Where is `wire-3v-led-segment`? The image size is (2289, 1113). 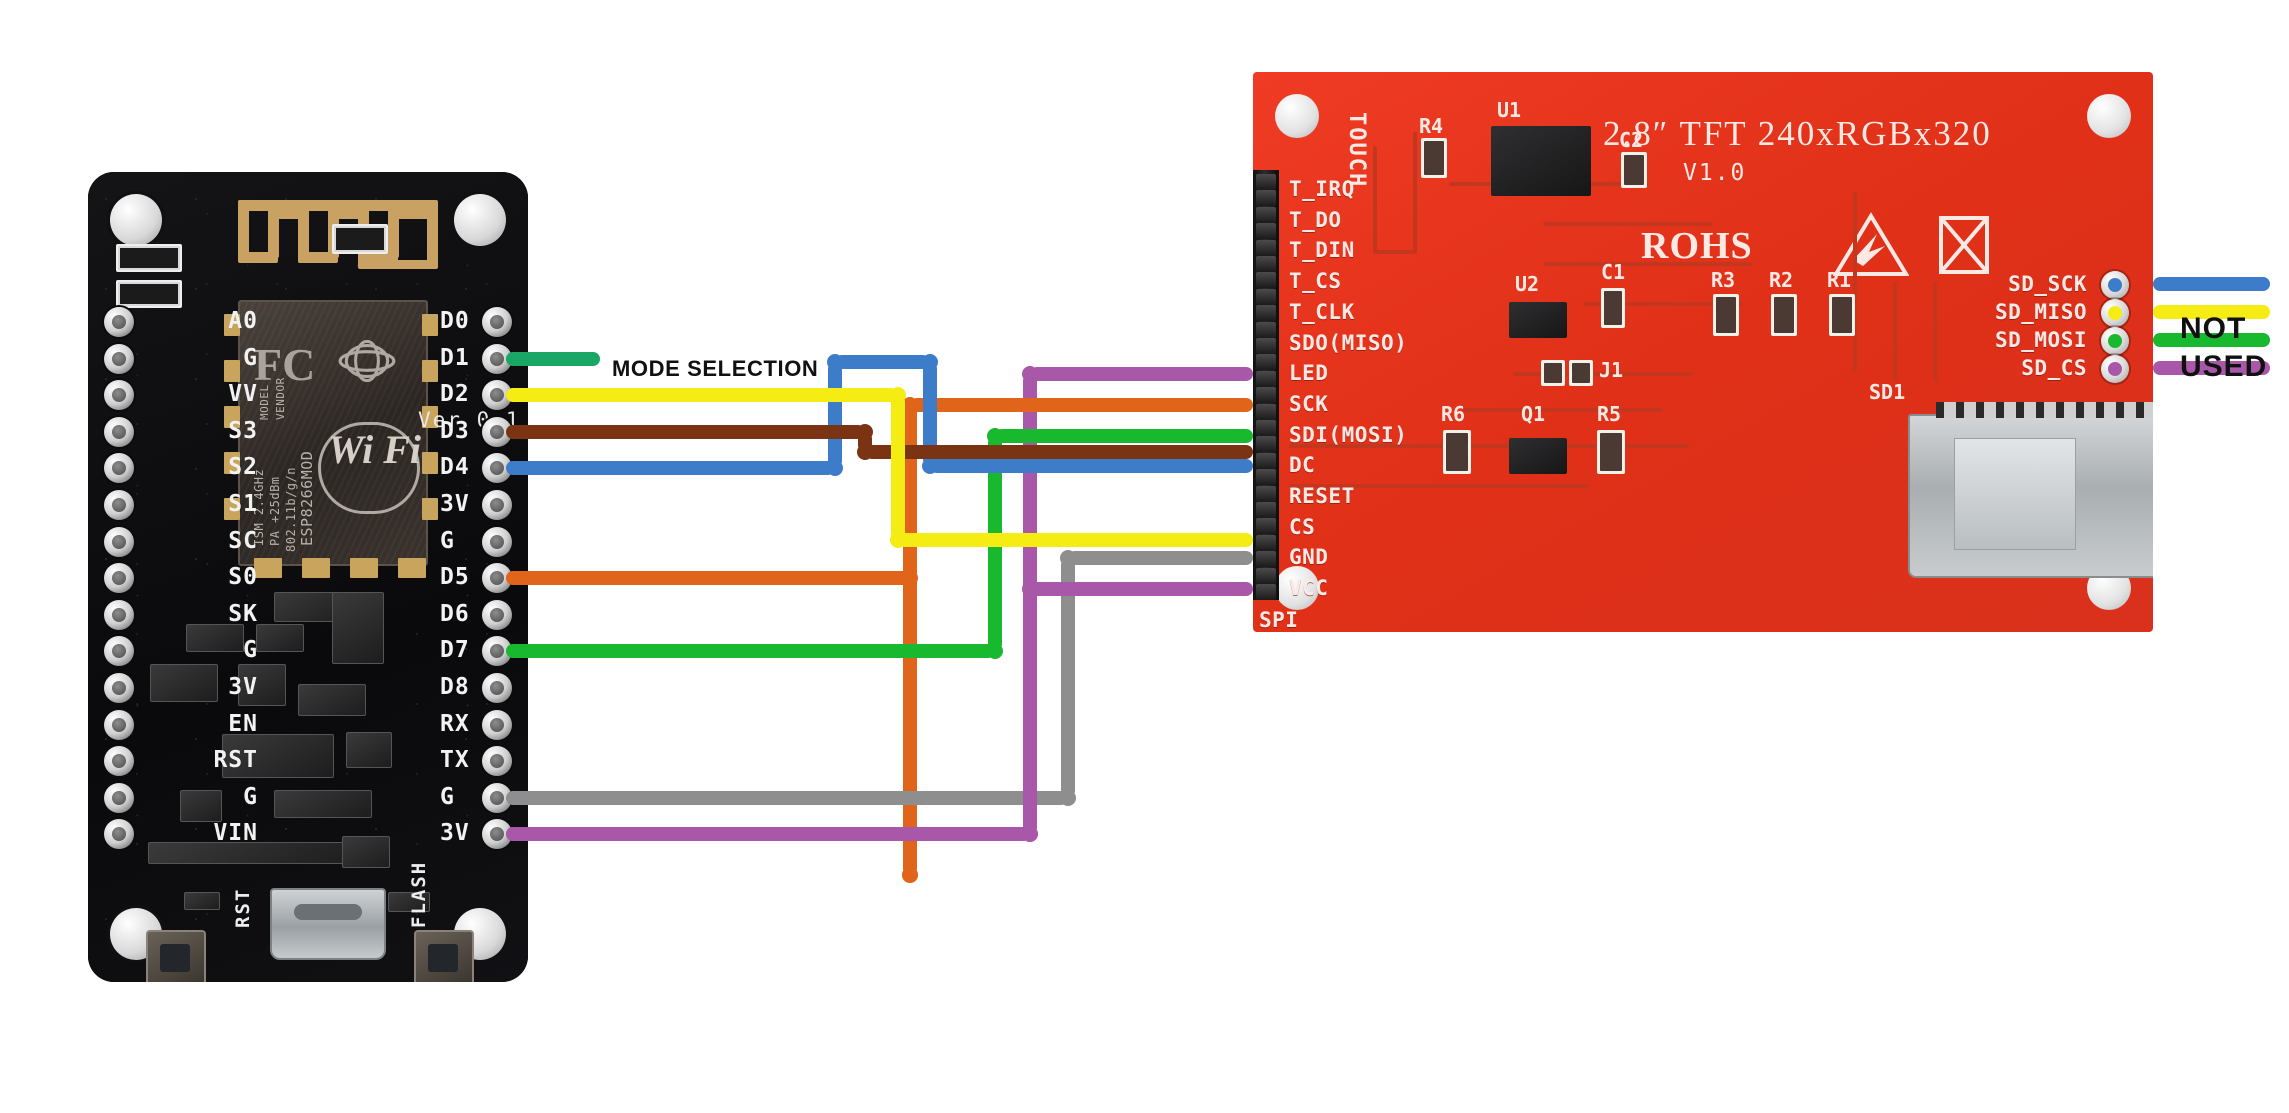 wire-3v-led-segment is located at coordinates (1141, 374).